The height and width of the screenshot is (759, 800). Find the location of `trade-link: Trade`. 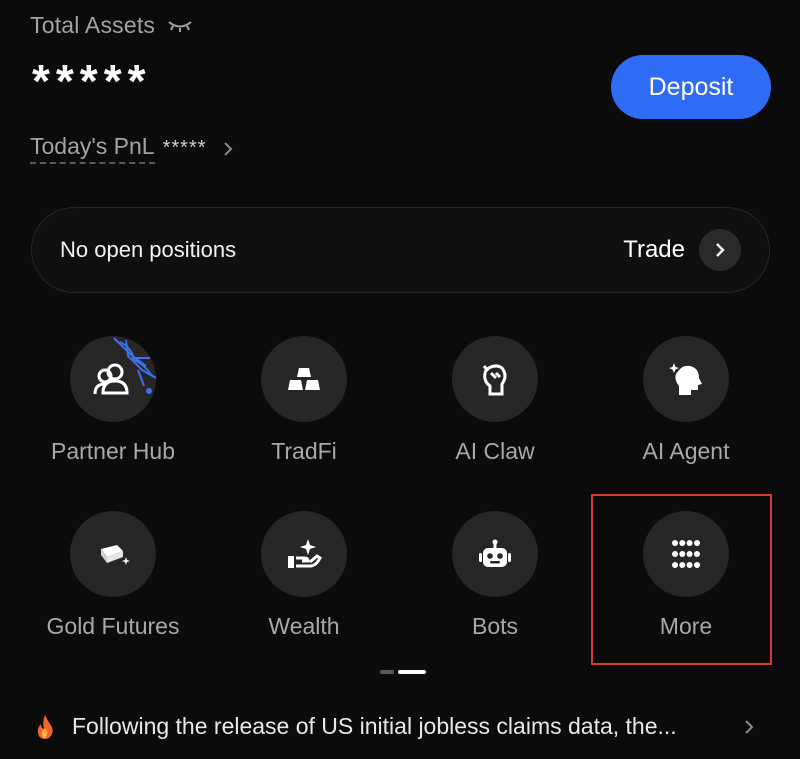

trade-link: Trade is located at coordinates (682, 250).